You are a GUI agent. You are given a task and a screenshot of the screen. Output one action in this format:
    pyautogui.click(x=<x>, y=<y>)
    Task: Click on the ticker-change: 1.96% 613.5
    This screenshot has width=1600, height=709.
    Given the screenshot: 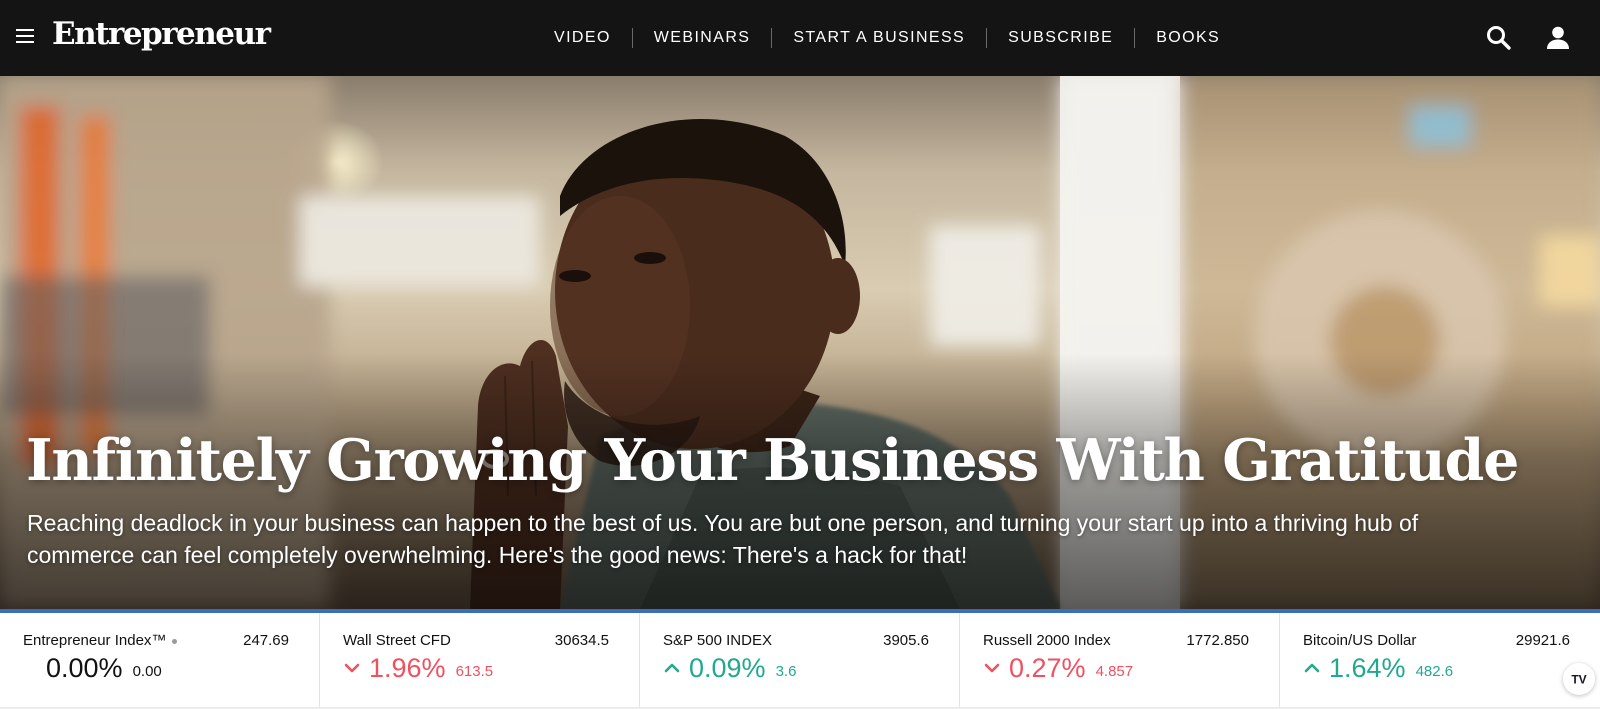 What is the action you would take?
    pyautogui.click(x=418, y=668)
    